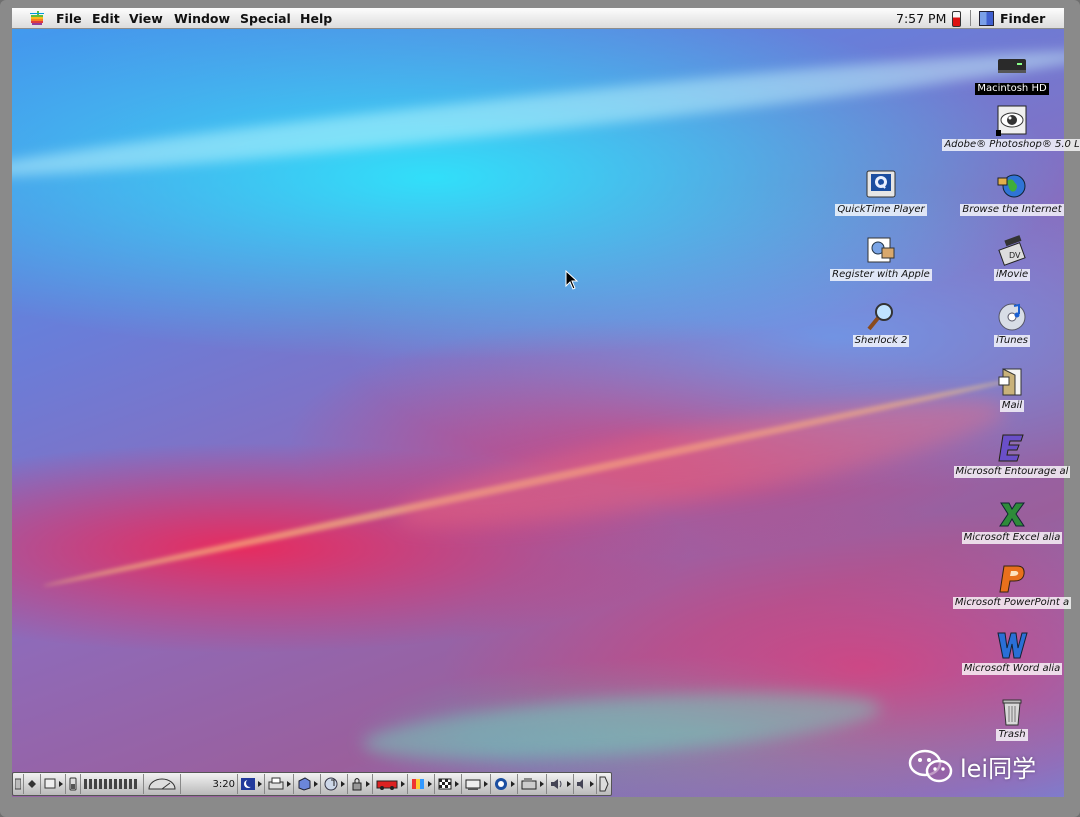 This screenshot has height=817, width=1080. I want to click on desktop-icon-imovie: DV iMovie, so click(1011, 260).